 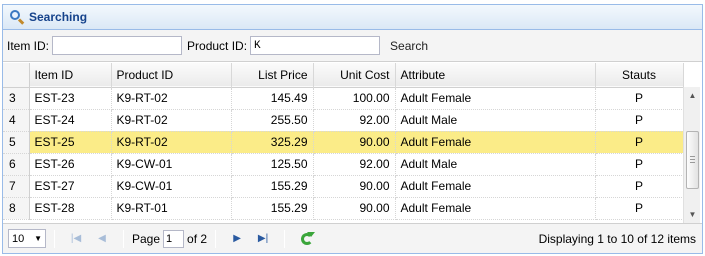 I want to click on total-pages-label: of 2, so click(x=197, y=238).